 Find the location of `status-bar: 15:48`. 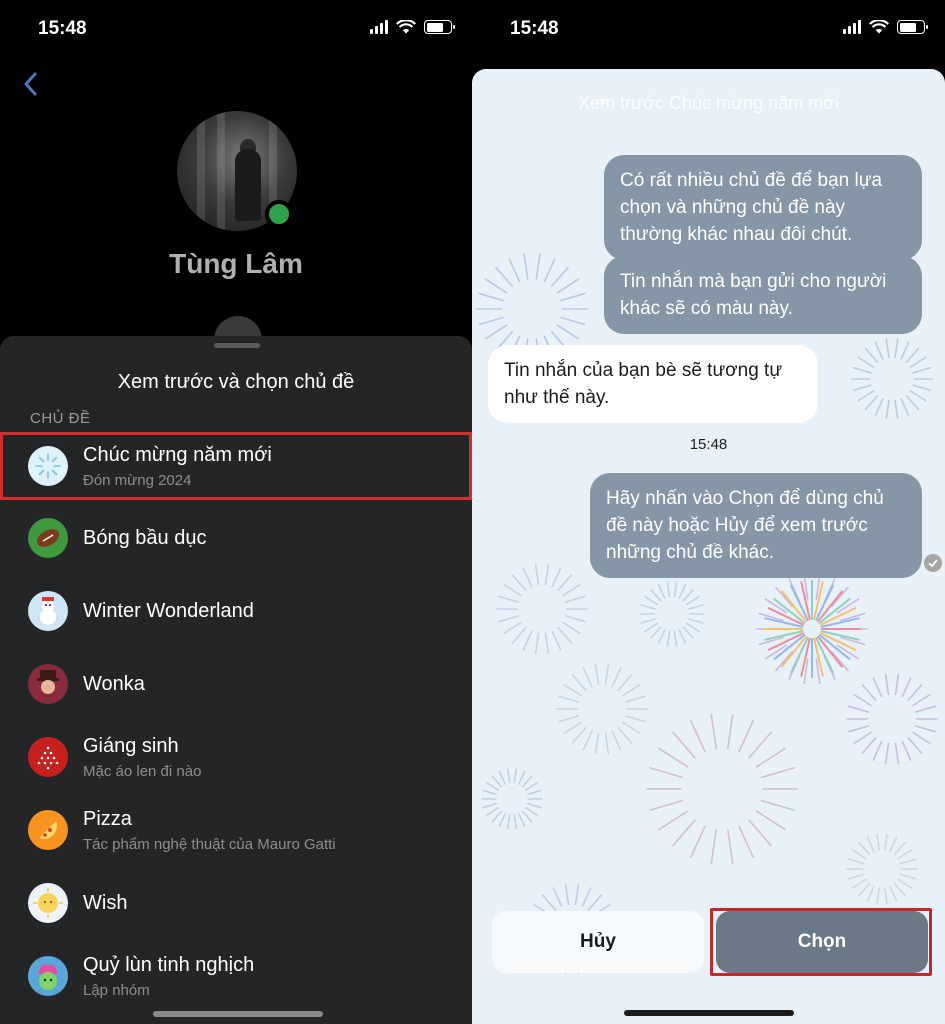

status-bar: 15:48 is located at coordinates (236, 30).